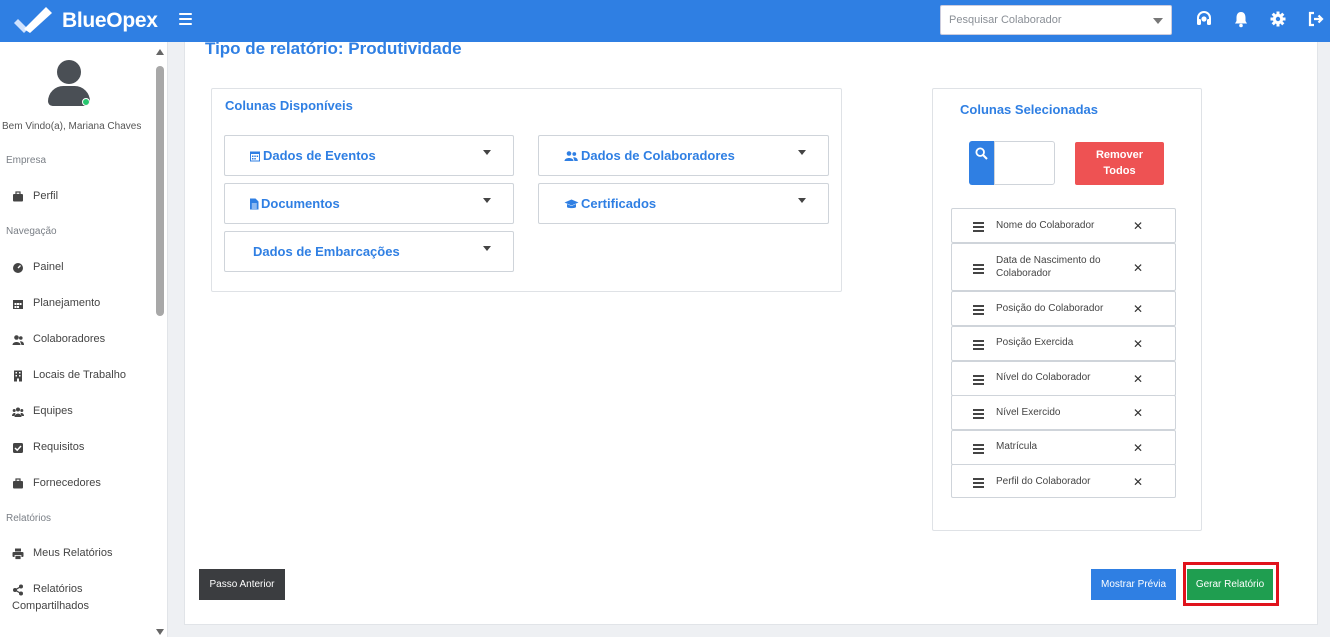  I want to click on sidebar-item-fornecedores: Fornecedores, so click(56, 484).